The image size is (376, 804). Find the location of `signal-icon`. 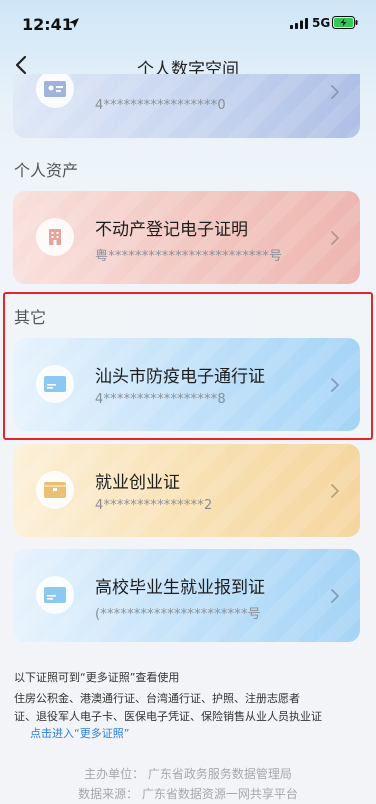

signal-icon is located at coordinates (299, 23).